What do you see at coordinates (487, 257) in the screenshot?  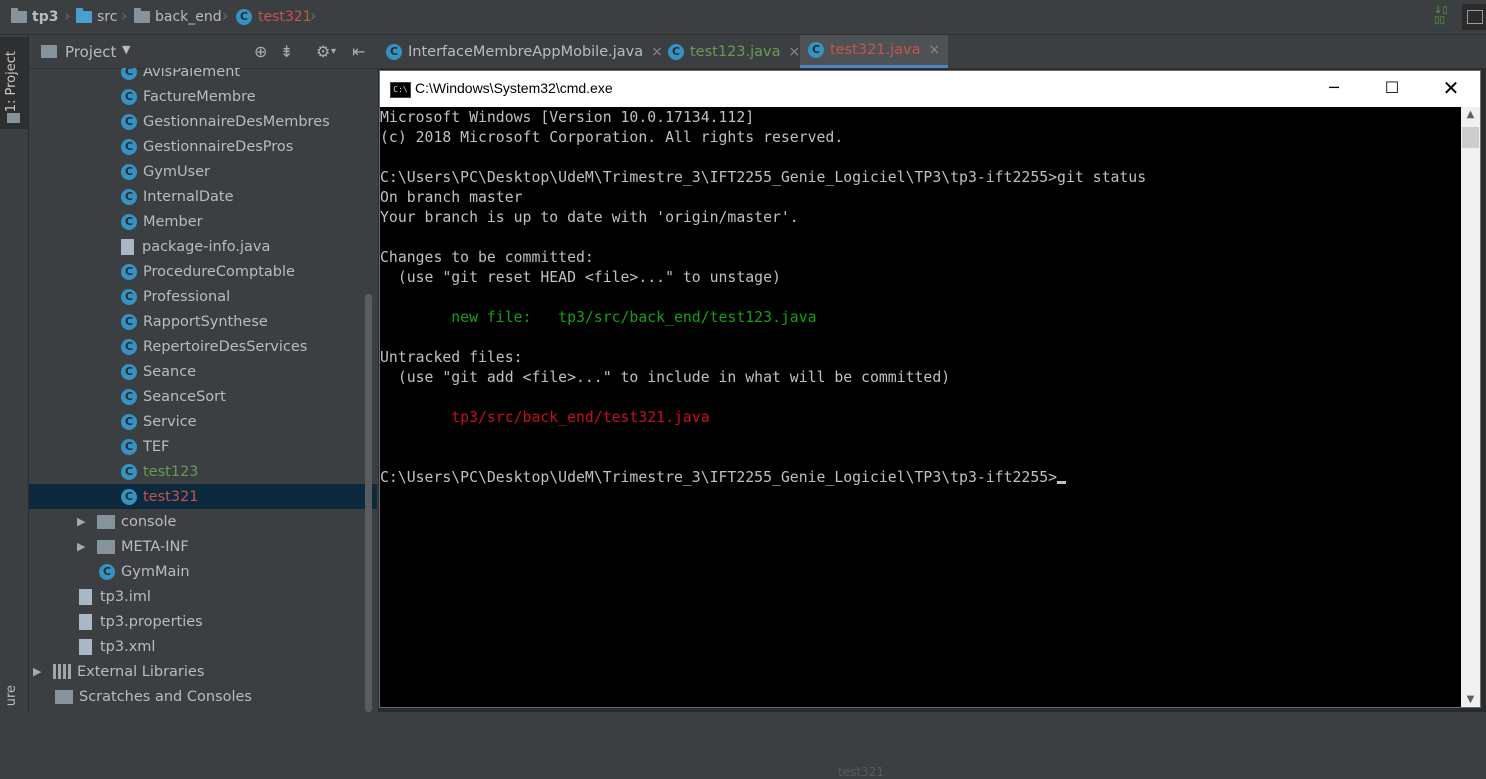 I see `console-line: Changes to be committed:` at bounding box center [487, 257].